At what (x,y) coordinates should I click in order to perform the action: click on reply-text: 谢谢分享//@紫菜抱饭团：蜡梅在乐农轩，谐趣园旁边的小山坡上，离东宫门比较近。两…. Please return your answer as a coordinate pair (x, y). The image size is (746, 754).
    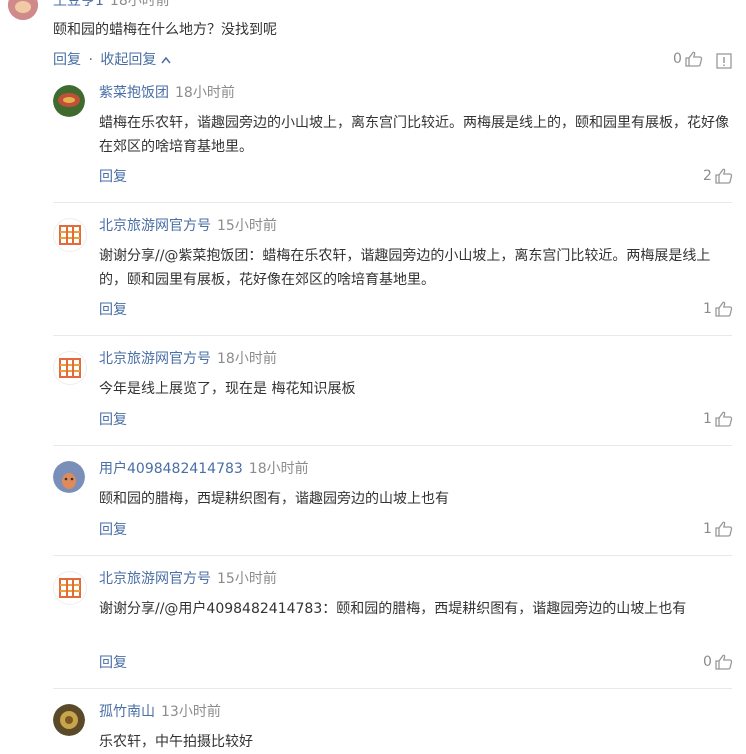
    Looking at the image, I should click on (405, 268).